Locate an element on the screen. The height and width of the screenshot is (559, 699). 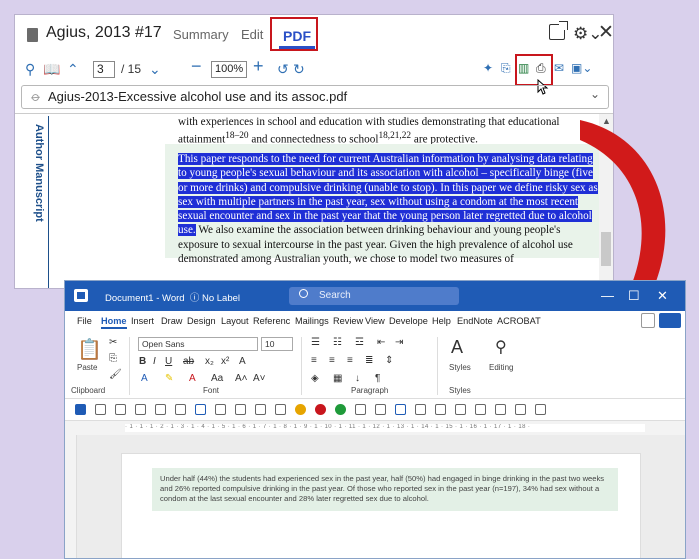
tab-help: Help is located at coordinates (441, 321).